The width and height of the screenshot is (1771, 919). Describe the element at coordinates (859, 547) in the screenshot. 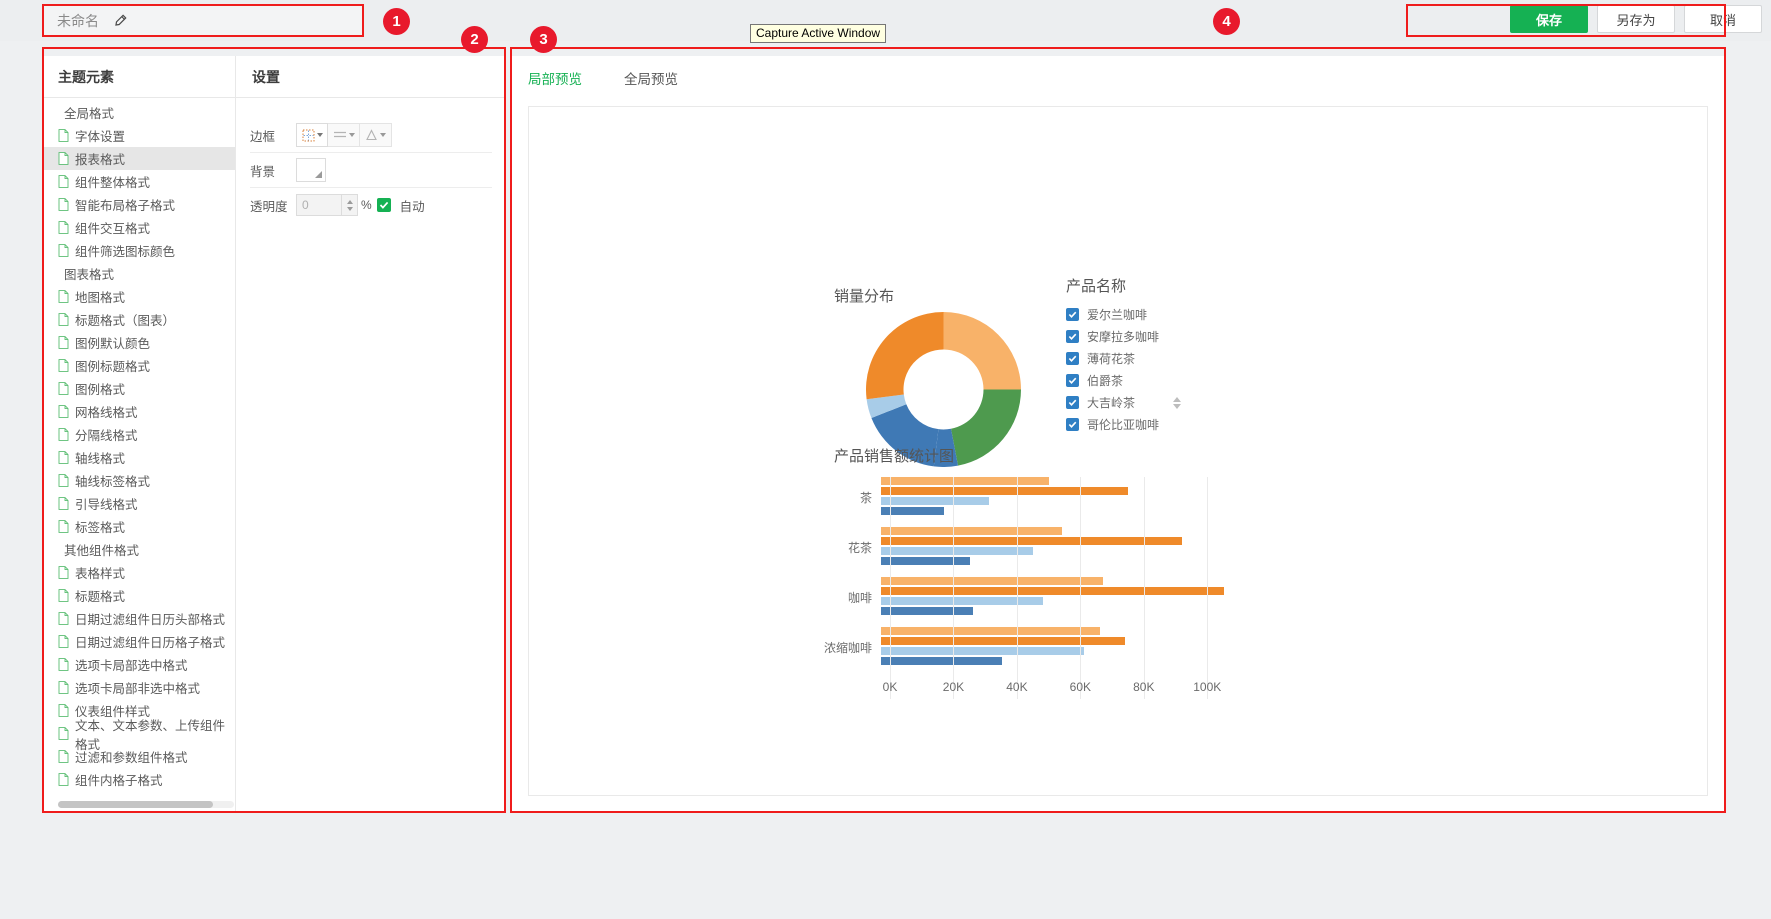

I see `bar-category-label: 花茶` at that location.